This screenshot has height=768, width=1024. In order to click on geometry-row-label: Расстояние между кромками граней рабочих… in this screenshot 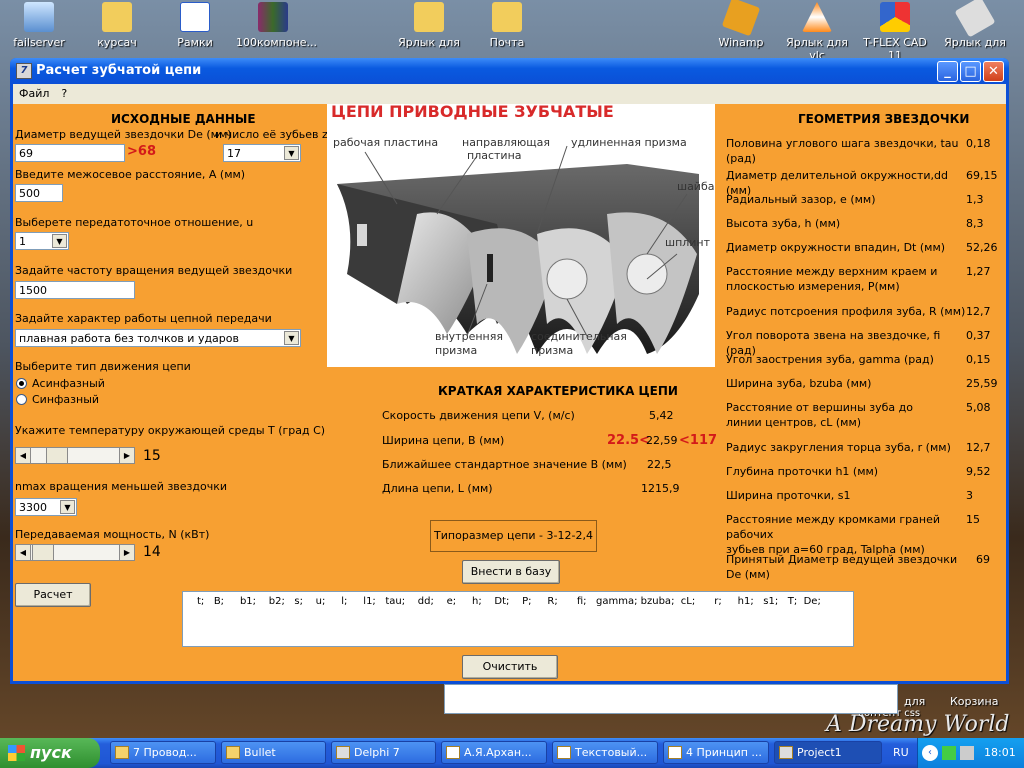, I will do `click(847, 534)`.